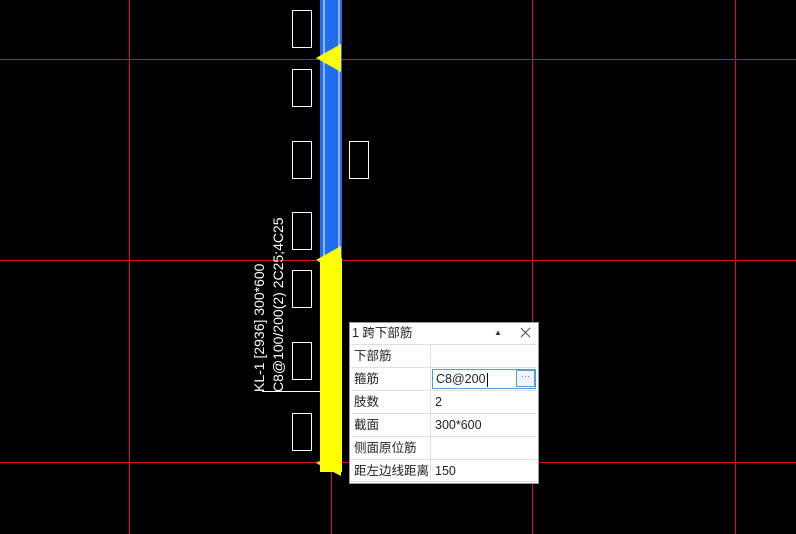 Image resolution: width=796 pixels, height=534 pixels. I want to click on property-value: 150, so click(484, 470).